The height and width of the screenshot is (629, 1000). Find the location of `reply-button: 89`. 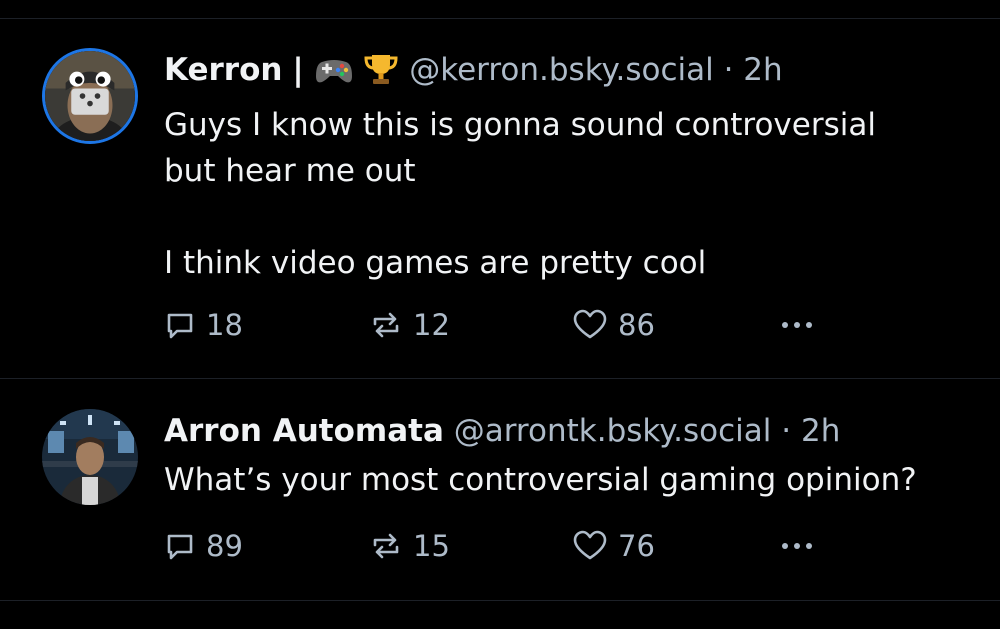

reply-button: 89 is located at coordinates (203, 546).